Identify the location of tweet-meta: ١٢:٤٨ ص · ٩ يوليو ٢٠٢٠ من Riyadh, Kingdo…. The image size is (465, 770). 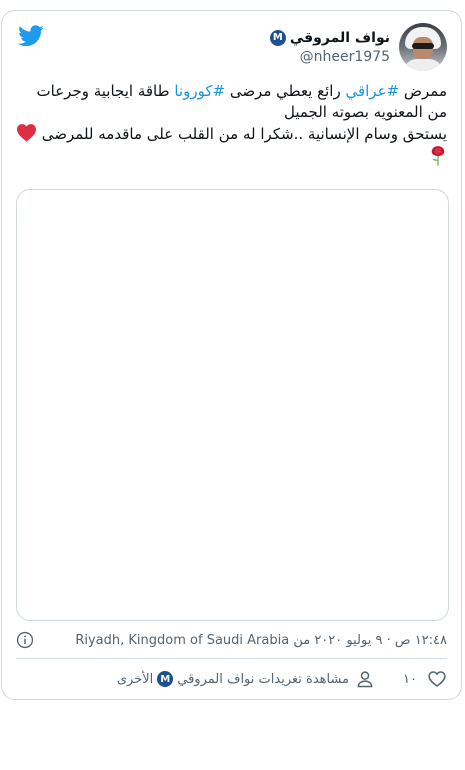
(231, 640).